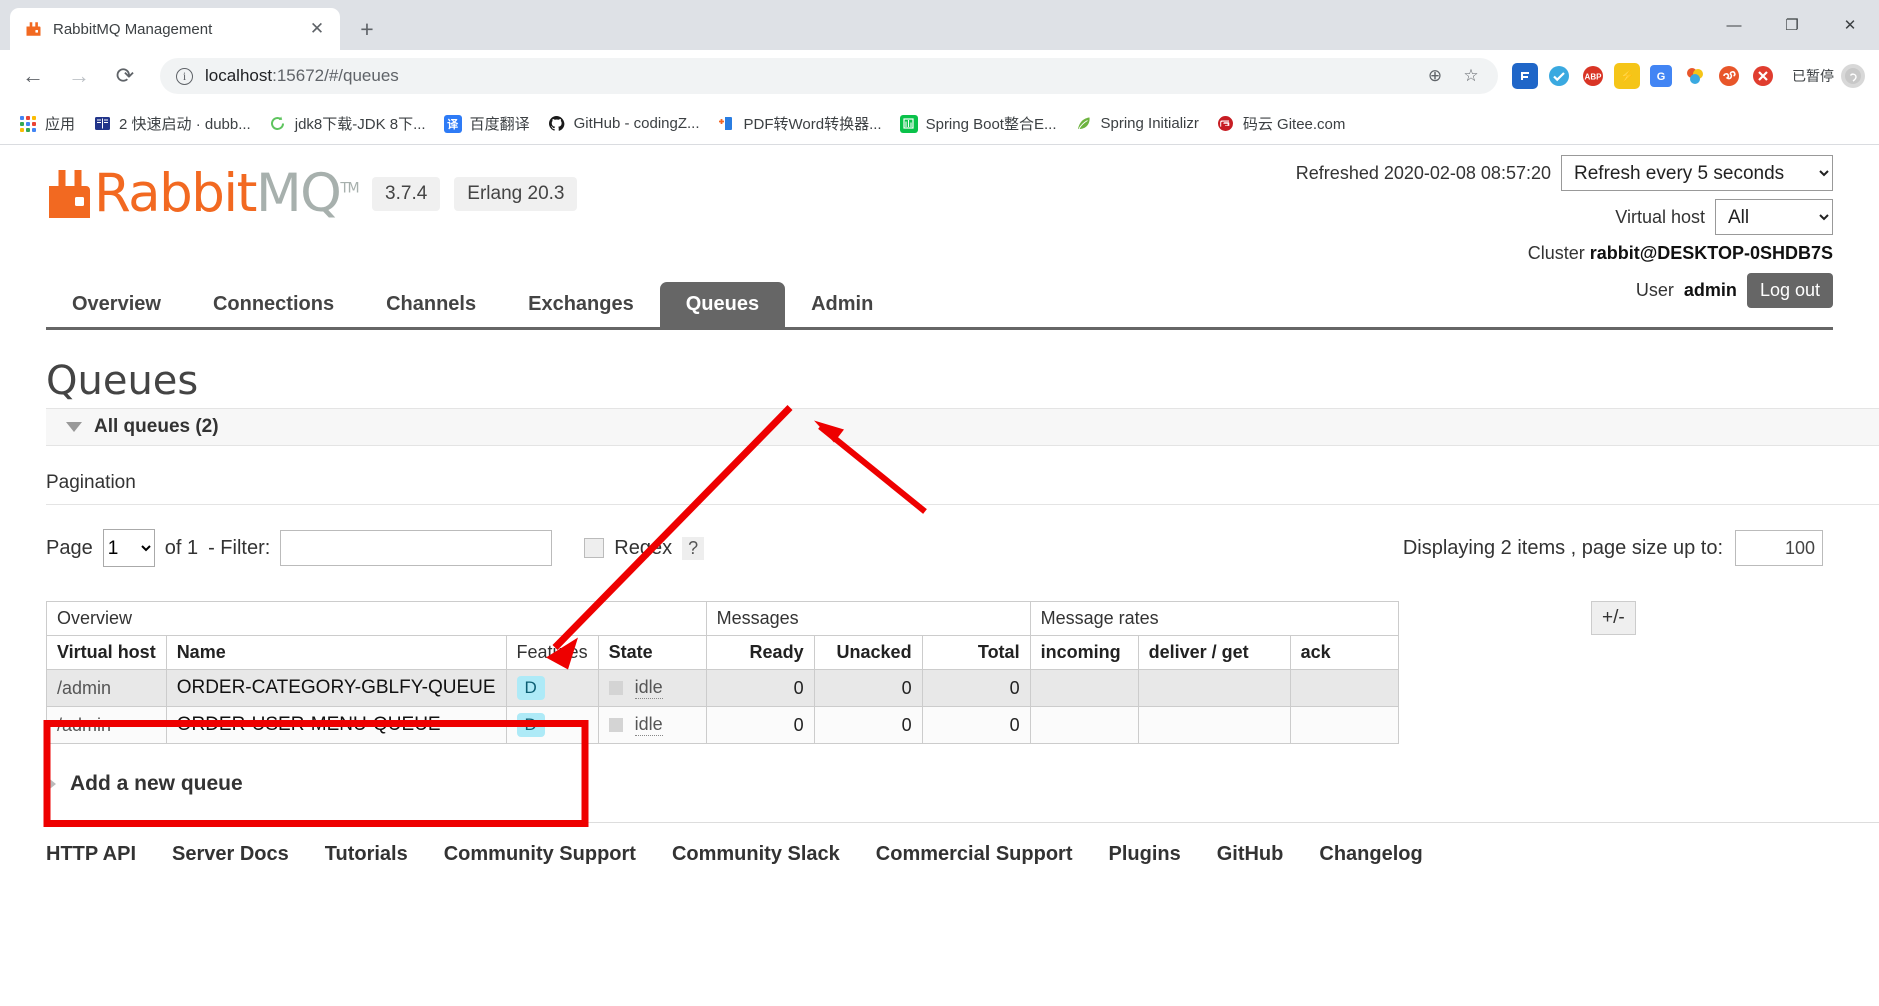  I want to click on minimize-icon: —, so click(1734, 25).